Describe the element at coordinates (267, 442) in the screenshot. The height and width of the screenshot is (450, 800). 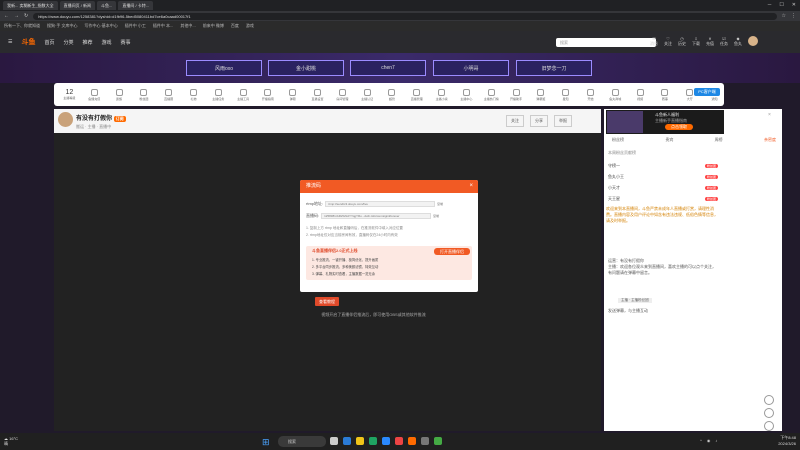
I see `start-icon: ⊞` at that location.